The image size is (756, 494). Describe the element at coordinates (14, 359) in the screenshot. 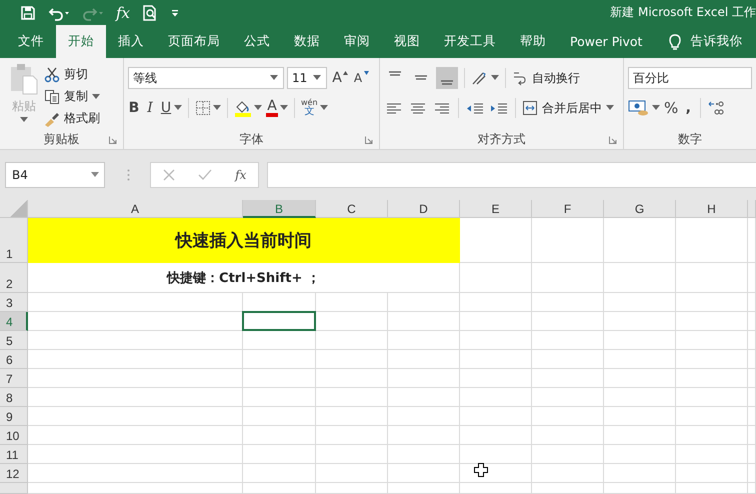

I see `row-header: 6` at that location.